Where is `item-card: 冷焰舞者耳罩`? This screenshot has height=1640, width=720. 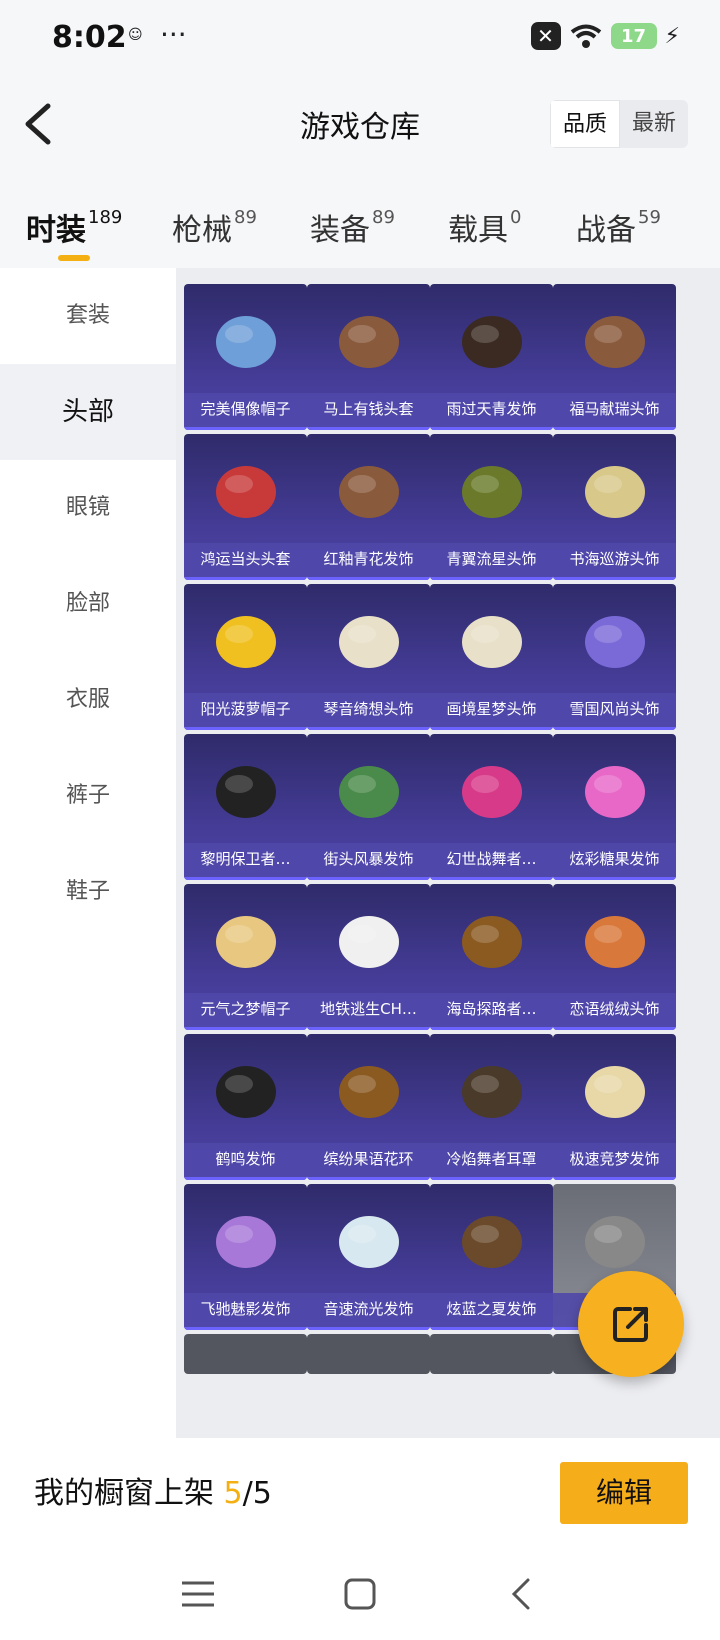 item-card: 冷焰舞者耳罩 is located at coordinates (491, 1107).